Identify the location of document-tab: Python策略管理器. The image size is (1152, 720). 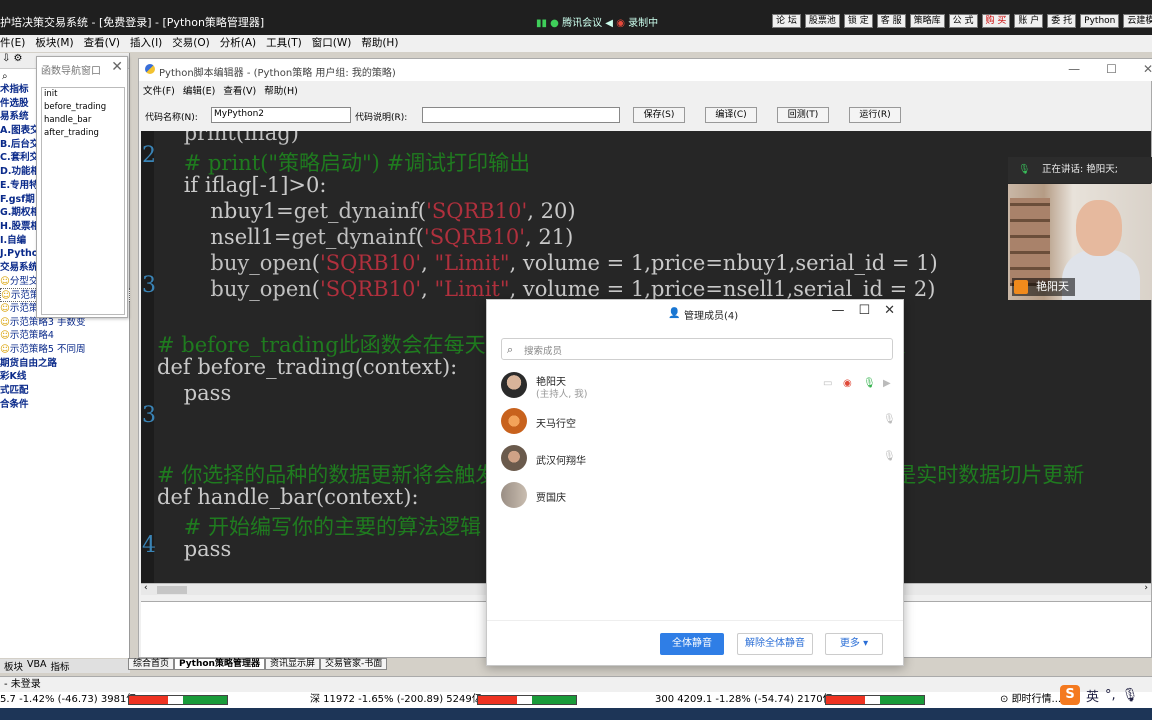
(219, 664).